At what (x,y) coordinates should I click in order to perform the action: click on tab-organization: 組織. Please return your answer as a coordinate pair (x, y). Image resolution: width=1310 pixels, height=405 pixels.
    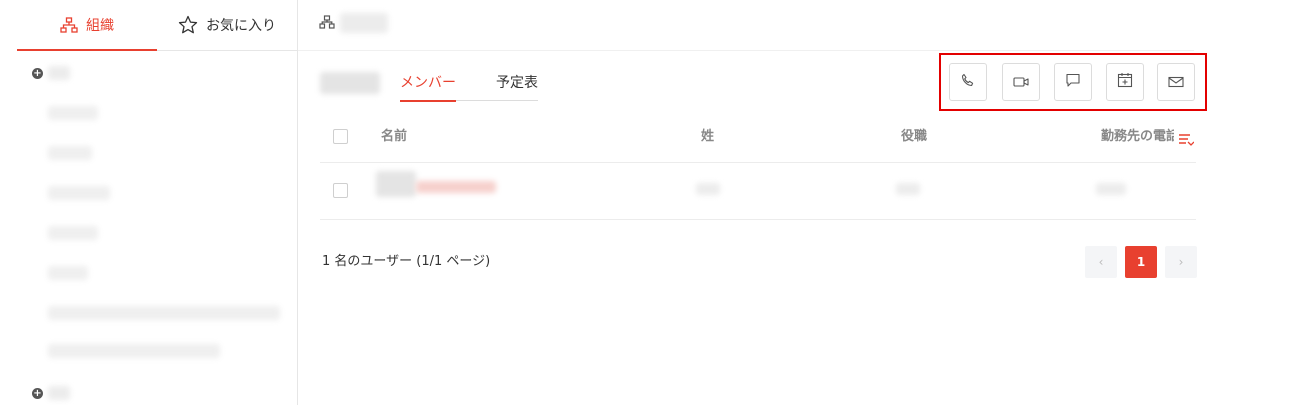
    Looking at the image, I should click on (87, 25).